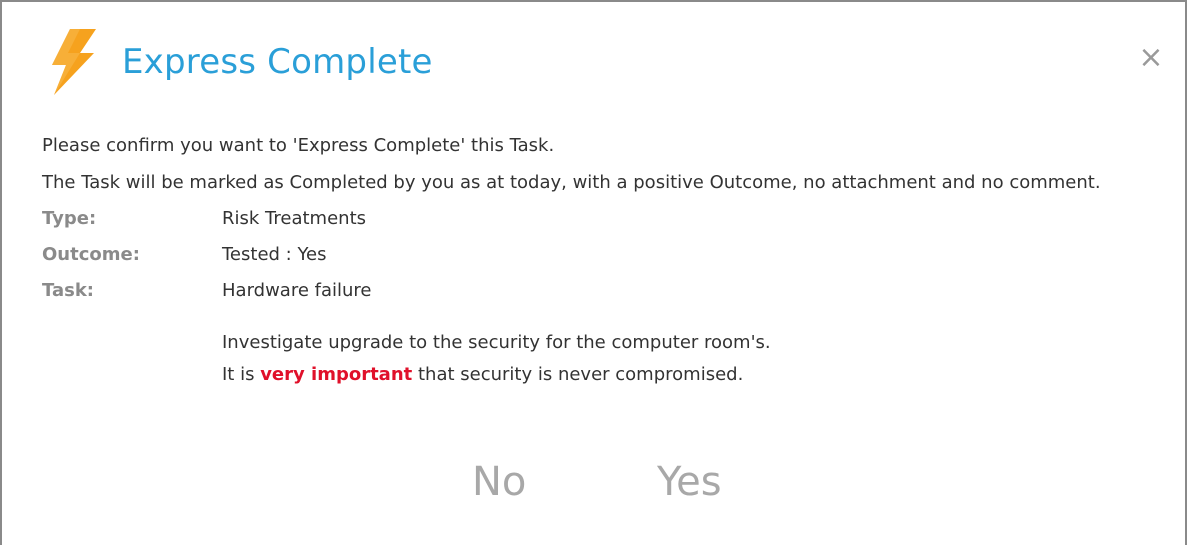  Describe the element at coordinates (689, 482) in the screenshot. I see `yes-button: Yes` at that location.